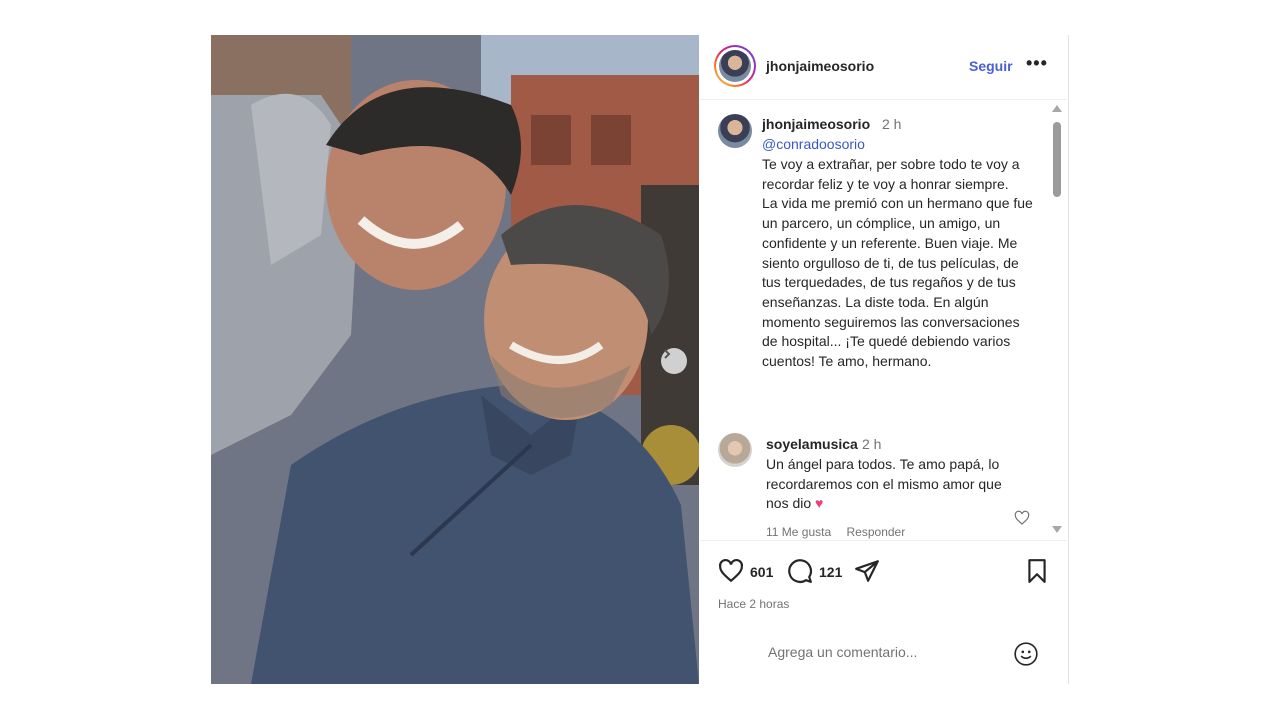 The width and height of the screenshot is (1280, 720). What do you see at coordinates (813, 144) in the screenshot?
I see `caption-mention-link: @conradoosorio` at bounding box center [813, 144].